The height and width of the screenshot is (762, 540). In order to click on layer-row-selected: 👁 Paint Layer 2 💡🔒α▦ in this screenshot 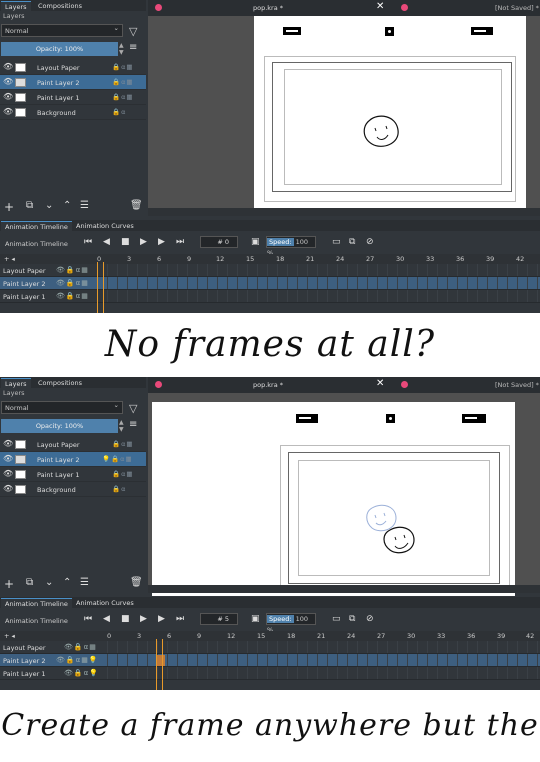, I will do `click(73, 459)`.